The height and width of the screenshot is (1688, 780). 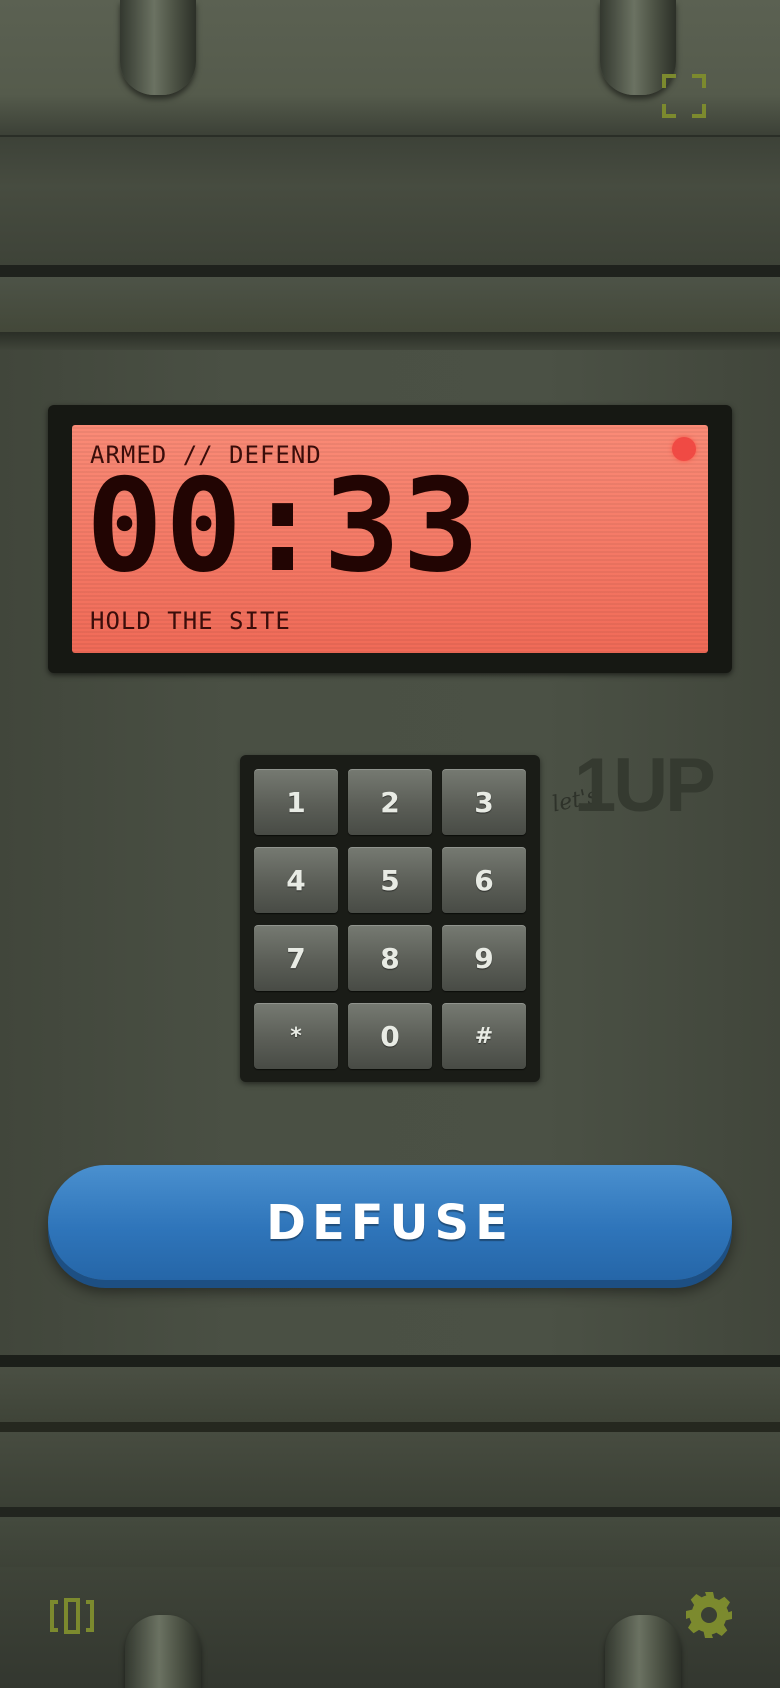 I want to click on keypad: 1 2 3 4 5 6 7 8 9 * 0 #, so click(x=390, y=918).